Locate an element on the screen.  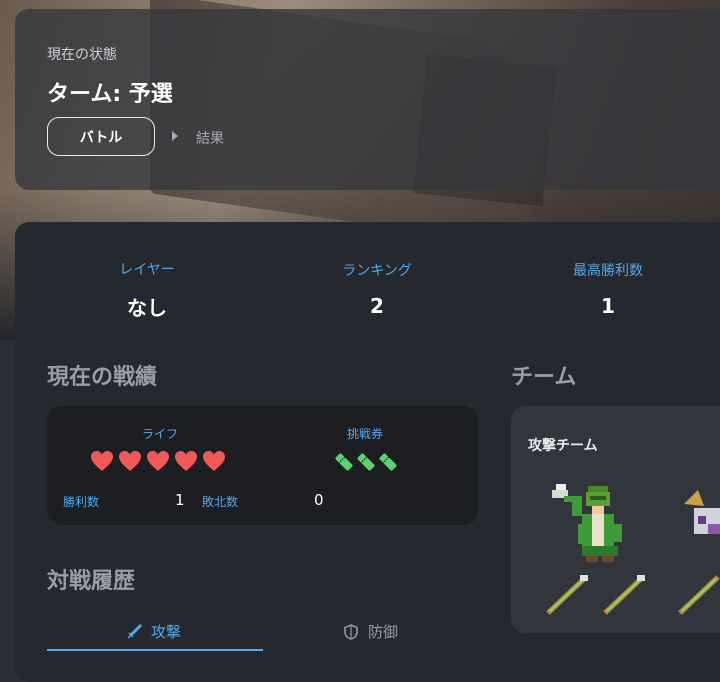
tab-defense: 防御 is located at coordinates (370, 631).